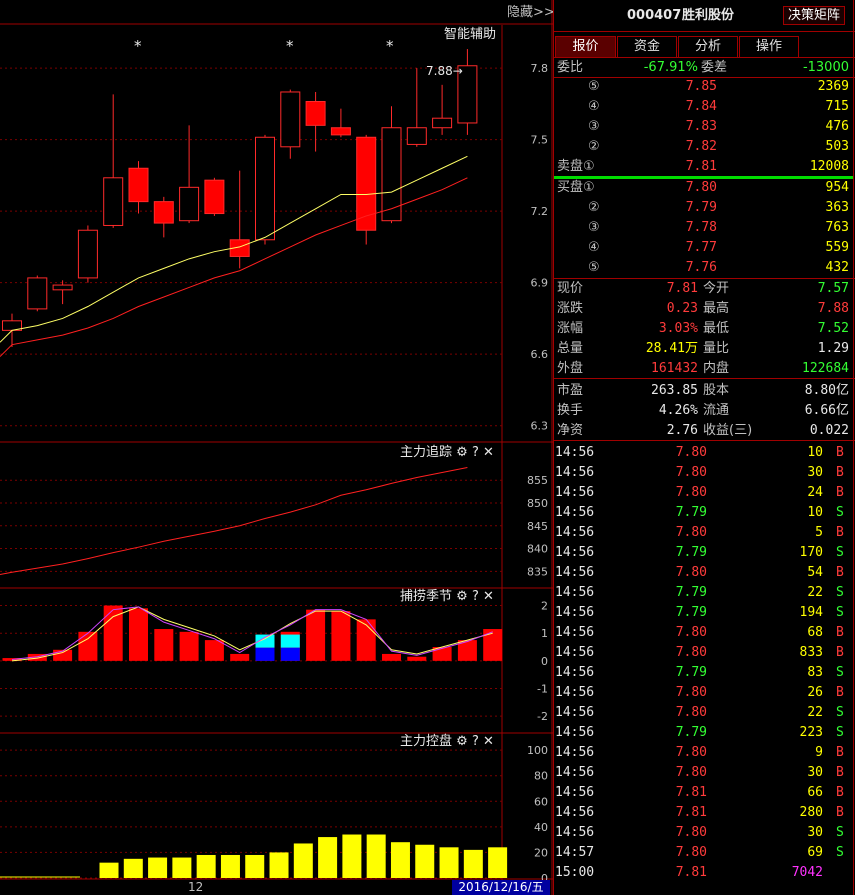 This screenshot has width=855, height=895. Describe the element at coordinates (826, 410) in the screenshot. I see `stat-value: 6.66亿` at that location.